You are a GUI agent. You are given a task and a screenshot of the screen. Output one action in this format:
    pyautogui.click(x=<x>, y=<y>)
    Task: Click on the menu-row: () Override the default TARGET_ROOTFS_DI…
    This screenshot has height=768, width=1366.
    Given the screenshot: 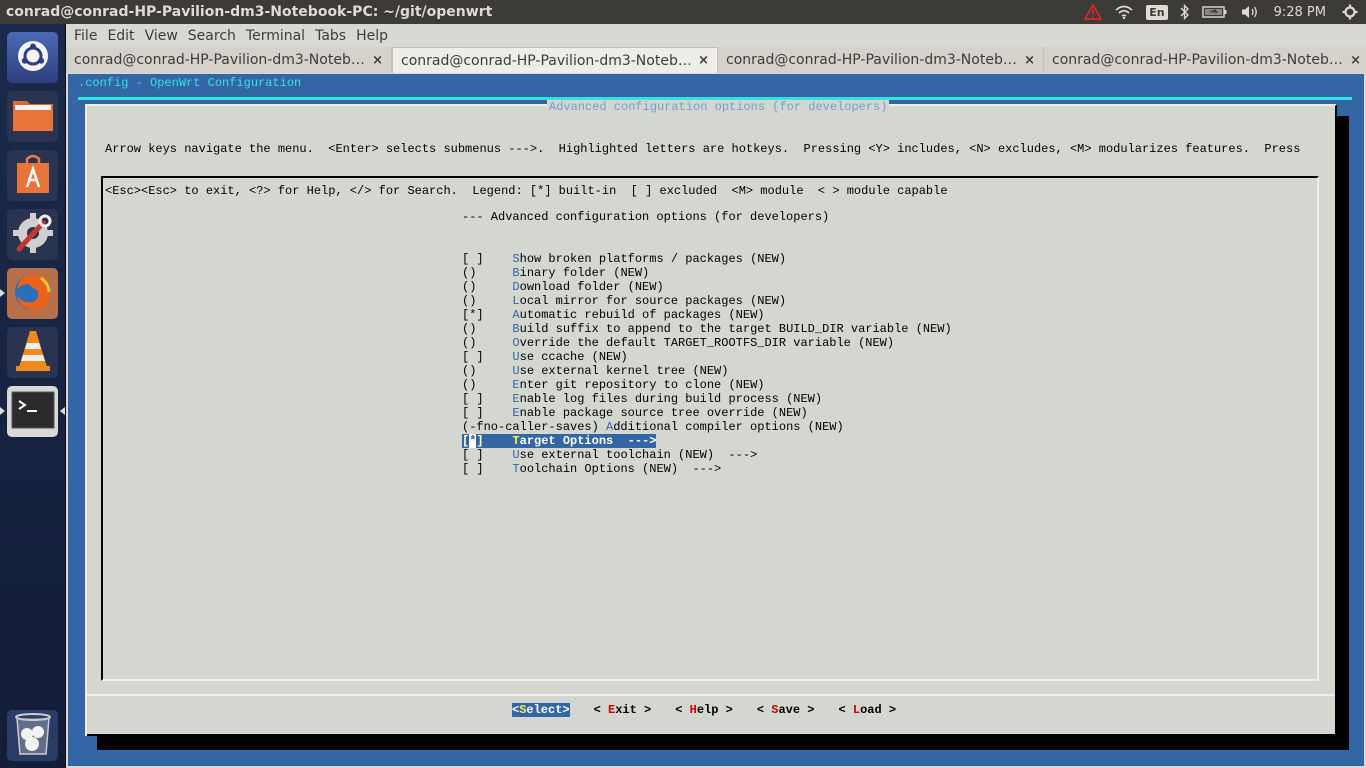 What is the action you would take?
    pyautogui.click(x=707, y=343)
    